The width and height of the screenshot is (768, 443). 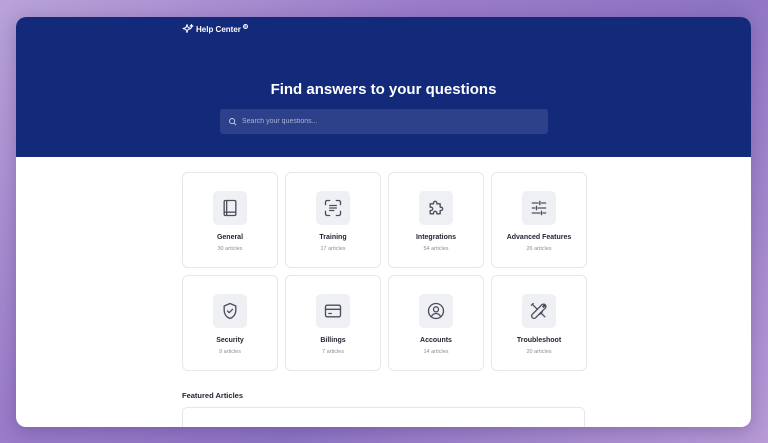 I want to click on shield-check-icon, so click(x=230, y=311).